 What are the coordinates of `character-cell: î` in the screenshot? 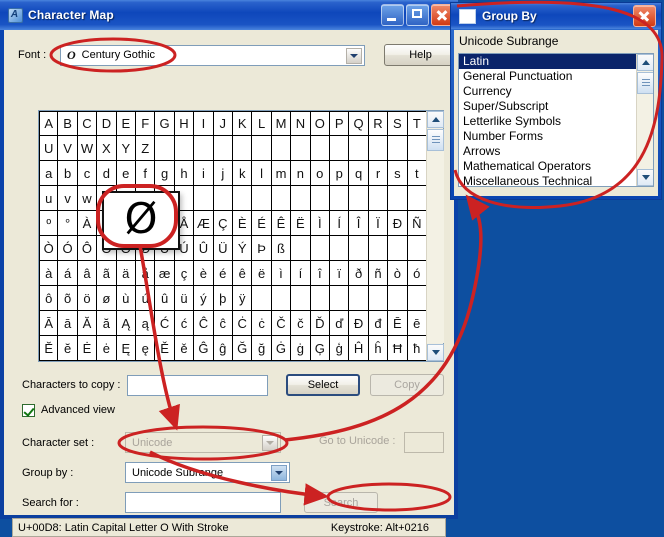 It's located at (320, 273).